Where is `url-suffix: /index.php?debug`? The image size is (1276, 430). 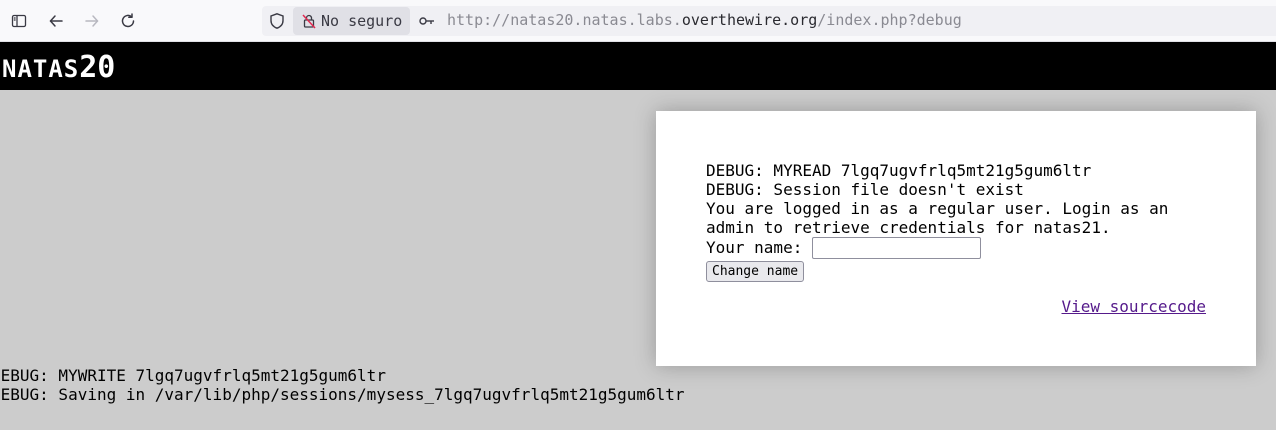 url-suffix: /index.php?debug is located at coordinates (889, 20).